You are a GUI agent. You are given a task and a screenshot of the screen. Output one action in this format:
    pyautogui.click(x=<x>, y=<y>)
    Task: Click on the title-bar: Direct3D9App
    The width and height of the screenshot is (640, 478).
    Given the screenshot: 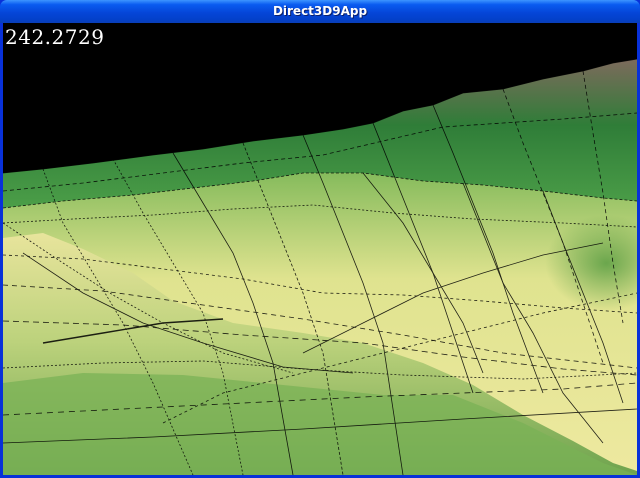 What is the action you would take?
    pyautogui.click(x=320, y=11)
    